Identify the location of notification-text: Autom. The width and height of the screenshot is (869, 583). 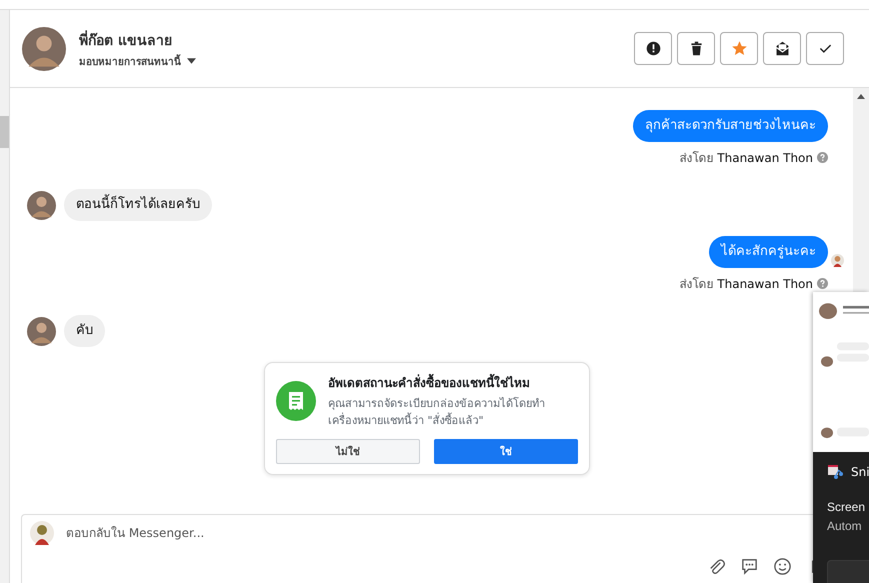
(845, 526).